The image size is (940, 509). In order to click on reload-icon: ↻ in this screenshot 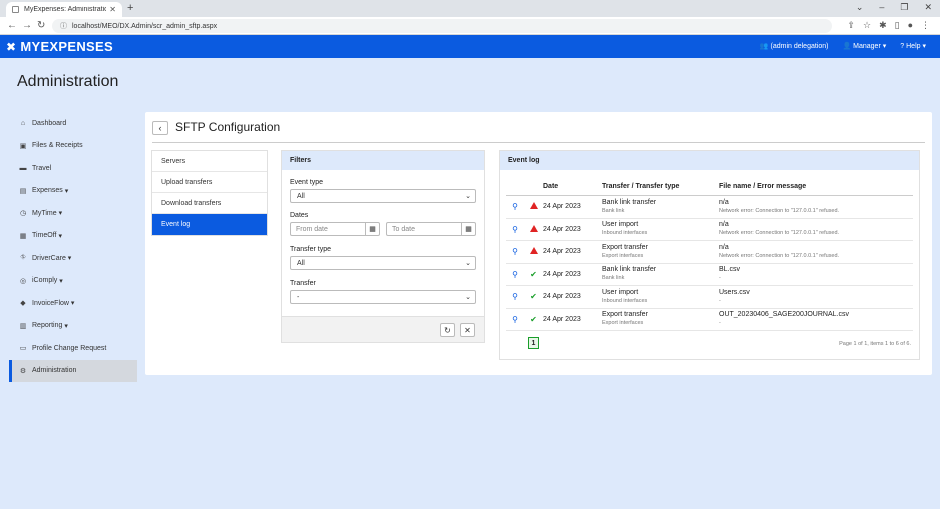, I will do `click(41, 25)`.